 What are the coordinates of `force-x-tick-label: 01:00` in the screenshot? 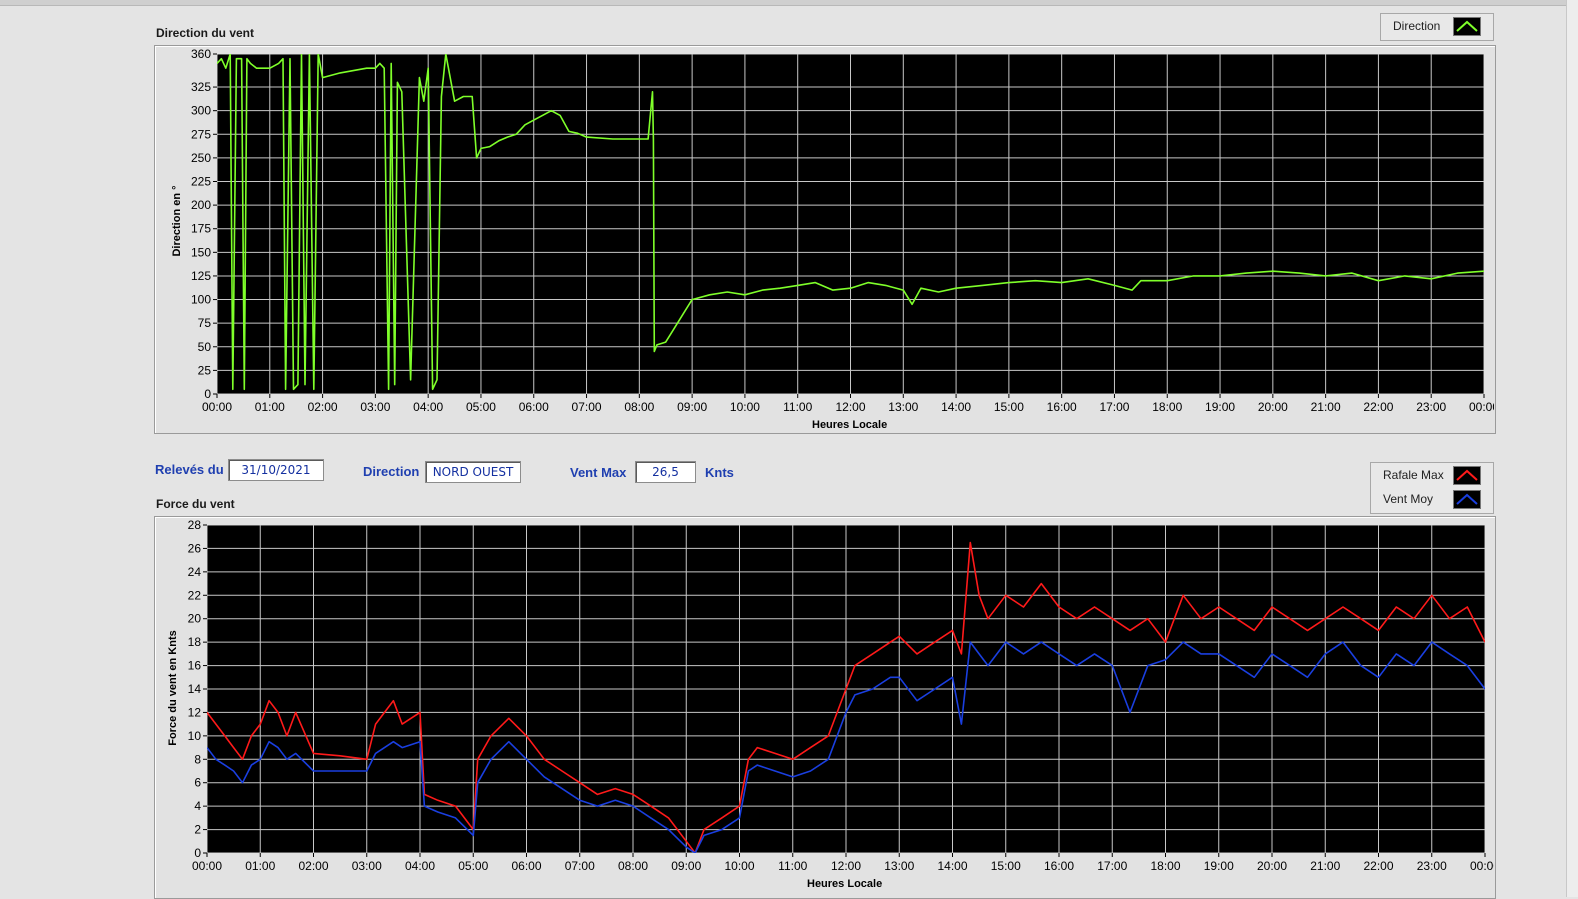 It's located at (260, 866).